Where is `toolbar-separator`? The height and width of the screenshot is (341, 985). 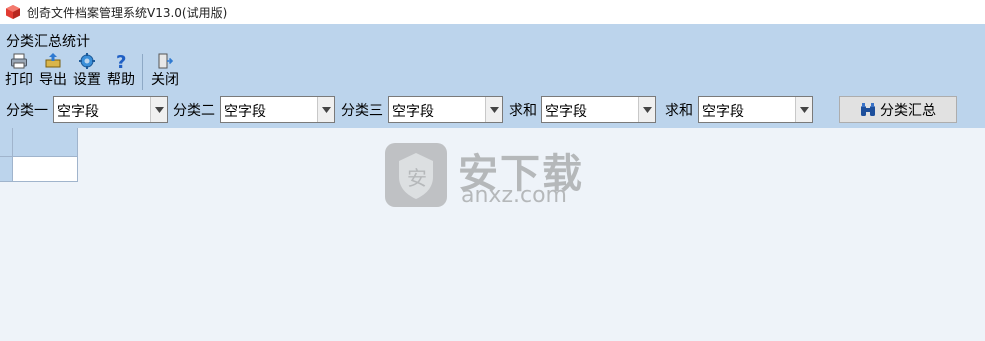 toolbar-separator is located at coordinates (142, 72).